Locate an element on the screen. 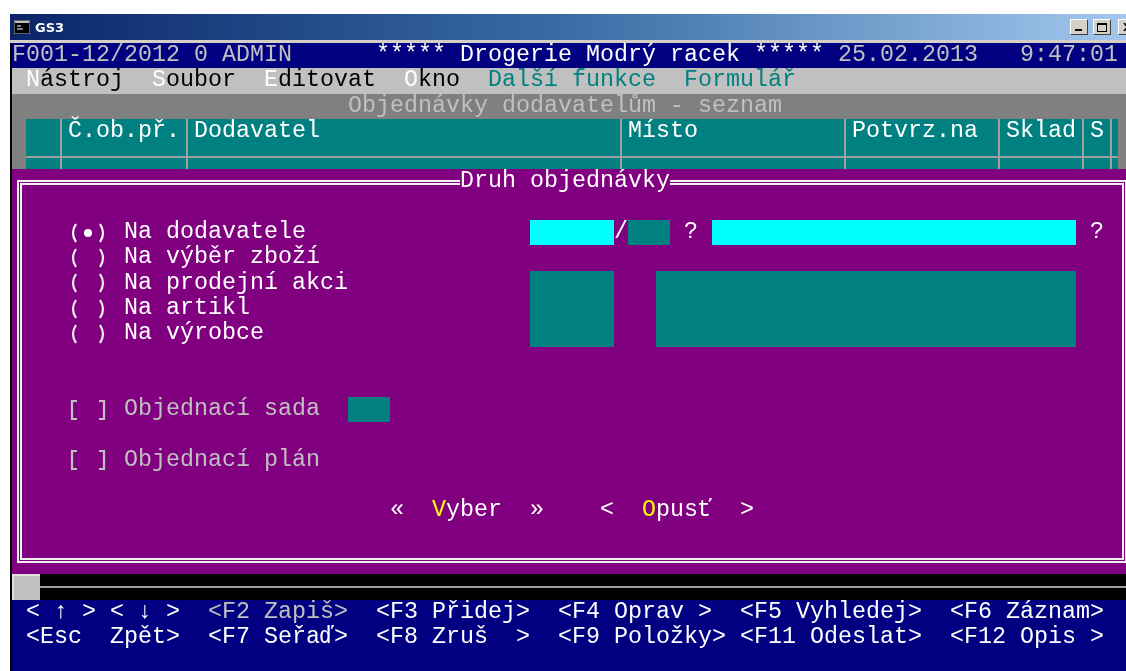 Image resolution: width=1126 pixels, height=671 pixels. function-key: <F12 Opis > is located at coordinates (1027, 637).